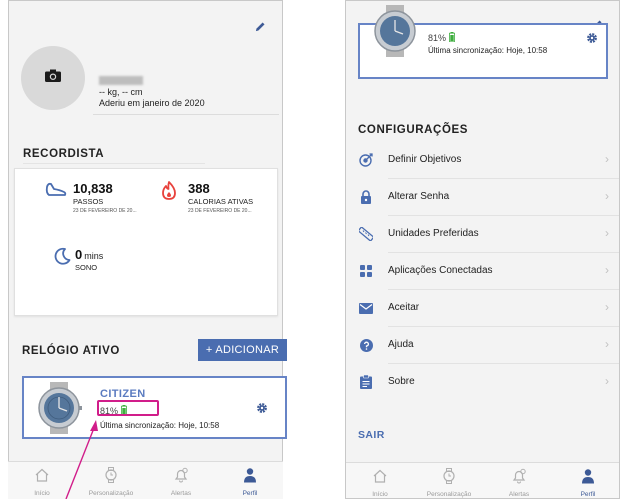 This screenshot has width=620, height=499. What do you see at coordinates (366, 345) in the screenshot?
I see `help-icon` at bounding box center [366, 345].